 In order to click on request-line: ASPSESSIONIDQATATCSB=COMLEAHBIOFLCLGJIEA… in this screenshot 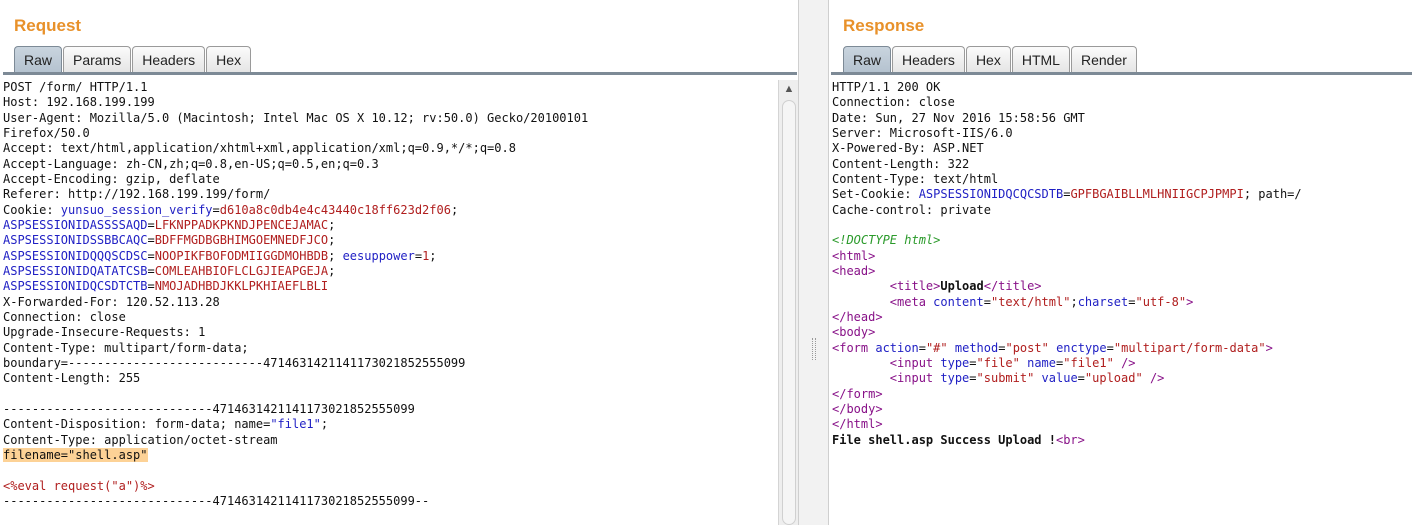, I will do `click(390, 271)`.